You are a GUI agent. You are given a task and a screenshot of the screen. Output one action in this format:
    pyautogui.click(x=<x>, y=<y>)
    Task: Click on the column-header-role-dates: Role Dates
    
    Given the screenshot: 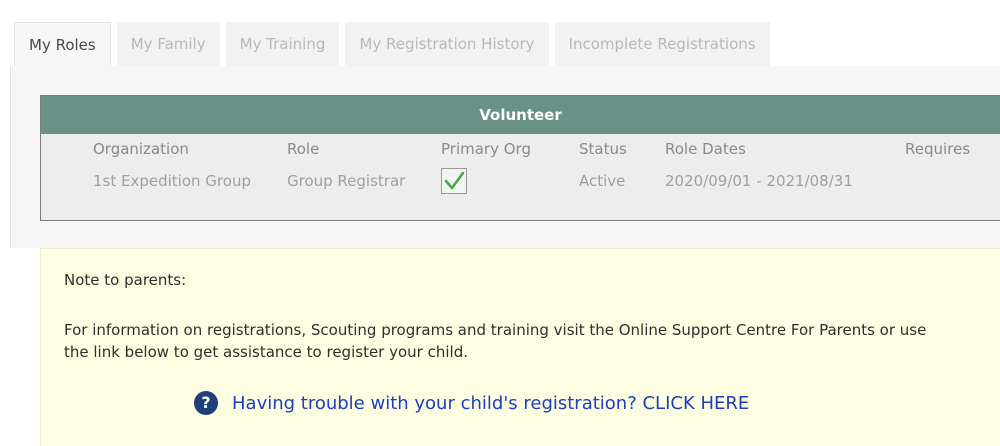 What is the action you would take?
    pyautogui.click(x=705, y=149)
    